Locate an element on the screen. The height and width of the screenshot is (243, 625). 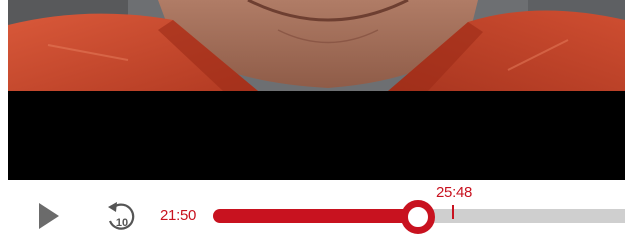
current-time: 21:50 is located at coordinates (178, 215).